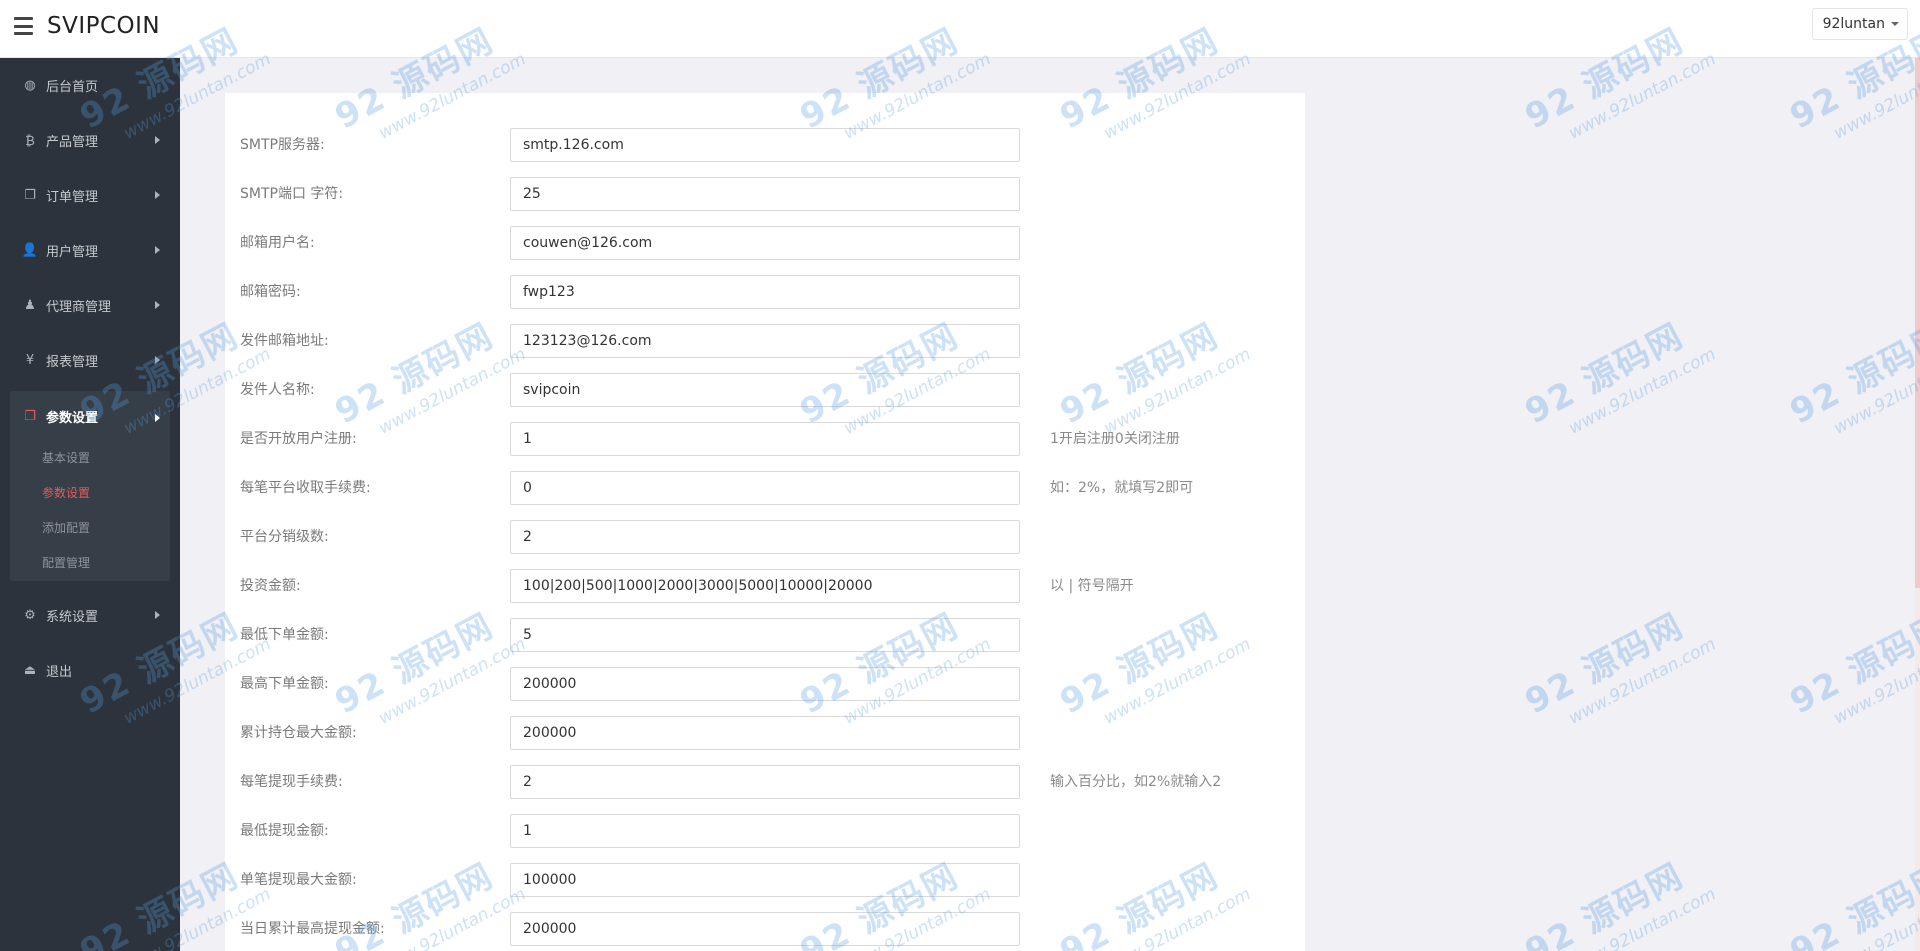 This screenshot has width=1920, height=951. I want to click on form-row: SMTP服务器:, so click(765, 152).